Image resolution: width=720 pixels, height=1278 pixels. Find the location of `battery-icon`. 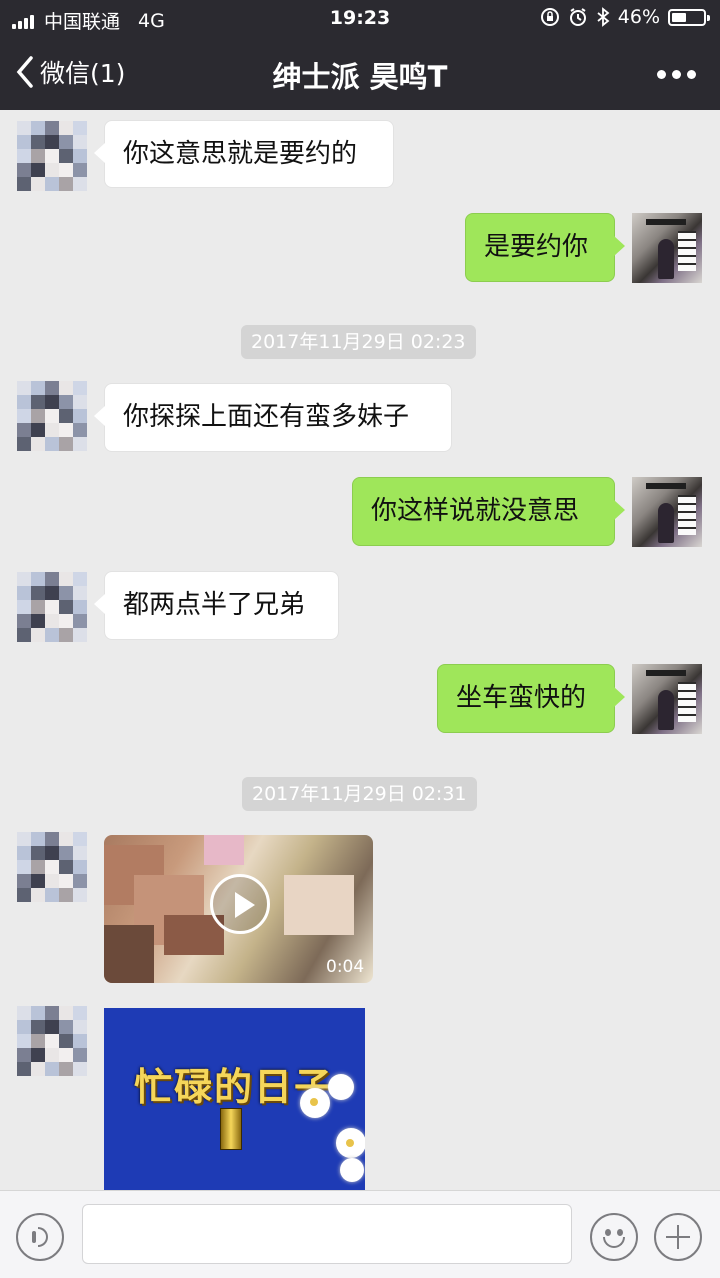

battery-icon is located at coordinates (689, 17).